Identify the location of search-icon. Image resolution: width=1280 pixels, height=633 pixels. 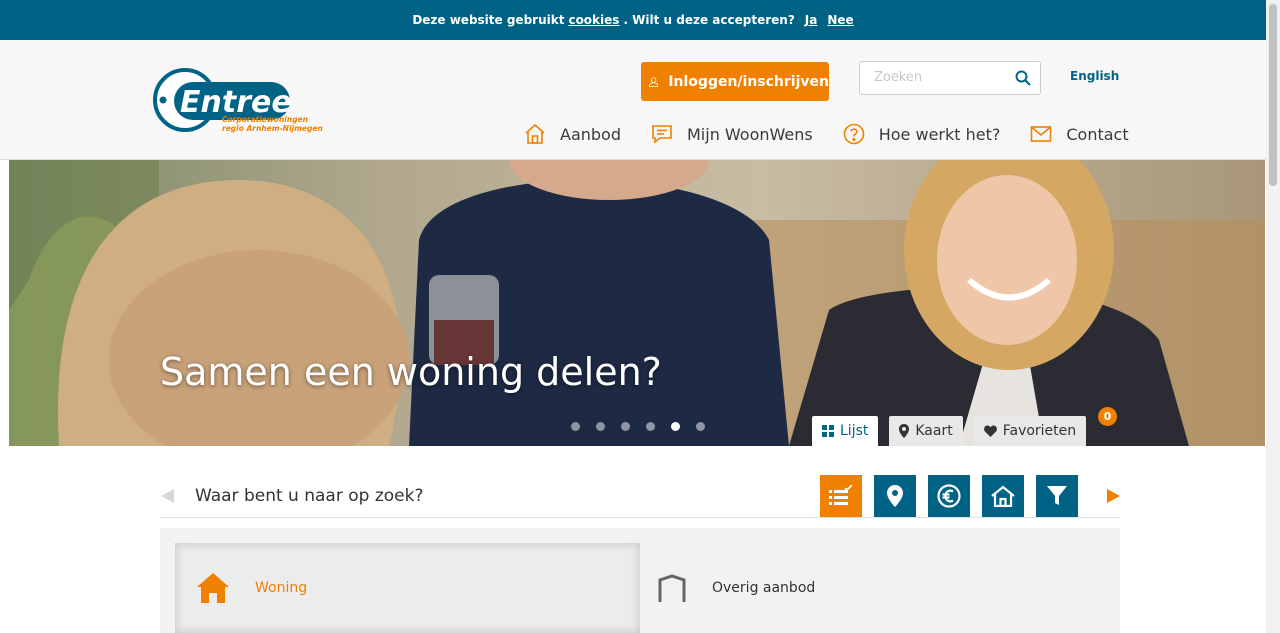
(1023, 78).